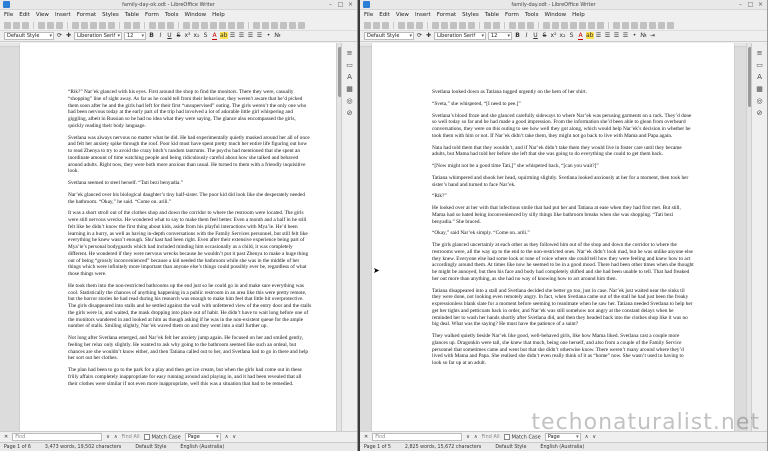 This screenshot has width=768, height=451. What do you see at coordinates (116, 437) in the screenshot?
I see `find-next-icon: ∧` at bounding box center [116, 437].